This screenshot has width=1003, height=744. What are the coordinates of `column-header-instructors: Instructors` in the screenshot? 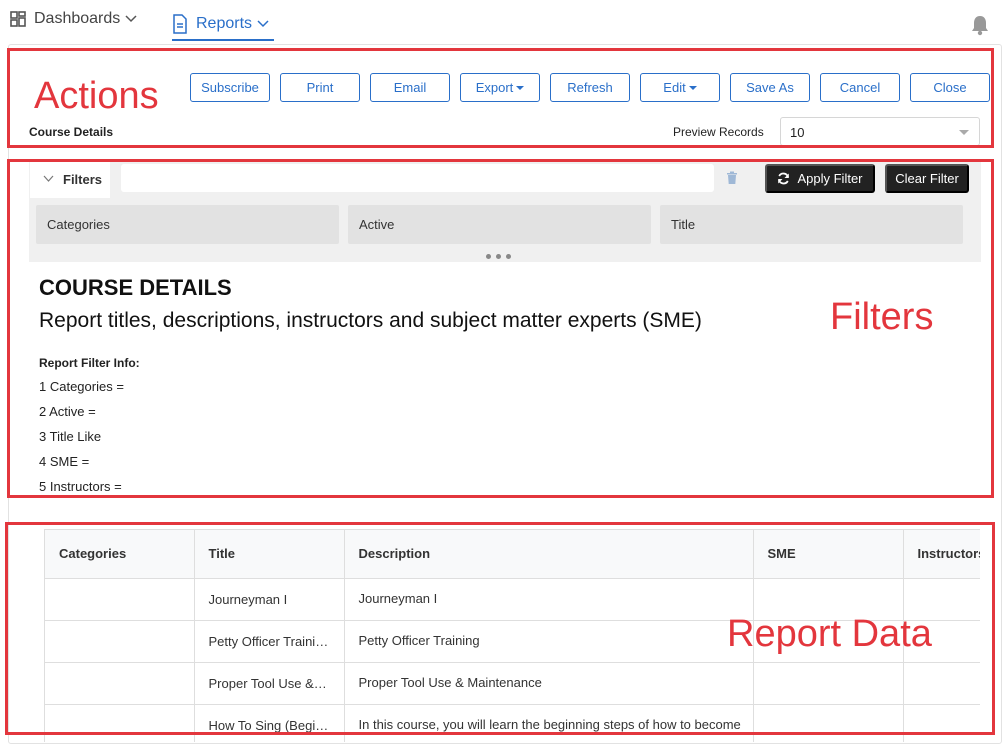 It's located at (941, 554).